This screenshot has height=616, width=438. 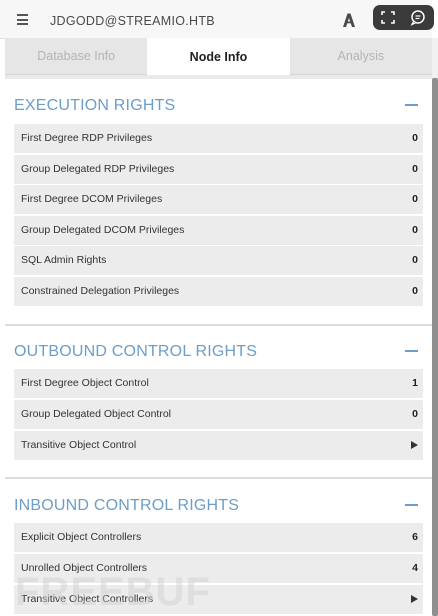 What do you see at coordinates (435, 347) in the screenshot?
I see `scrollbar-thumb` at bounding box center [435, 347].